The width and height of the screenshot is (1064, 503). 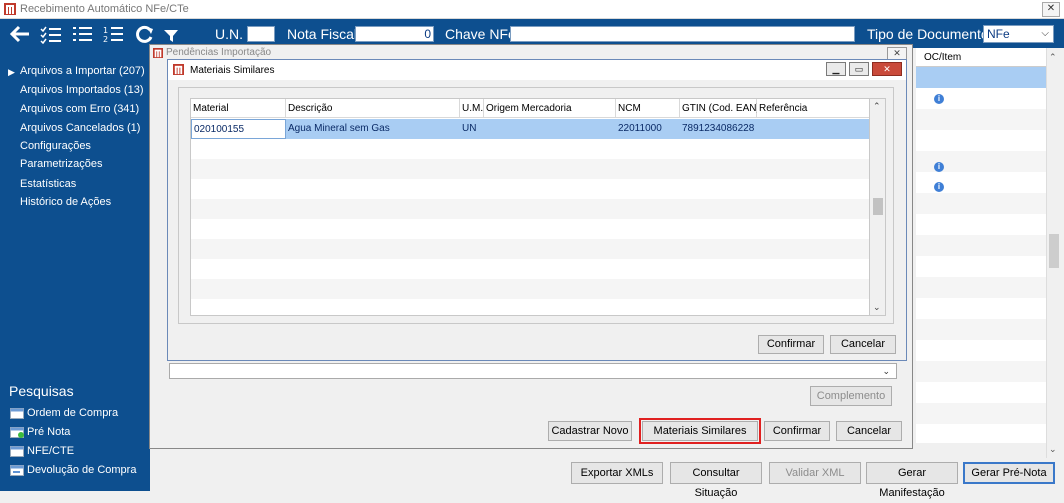 I want to click on nota-fiscal-input: 0, so click(x=394, y=34).